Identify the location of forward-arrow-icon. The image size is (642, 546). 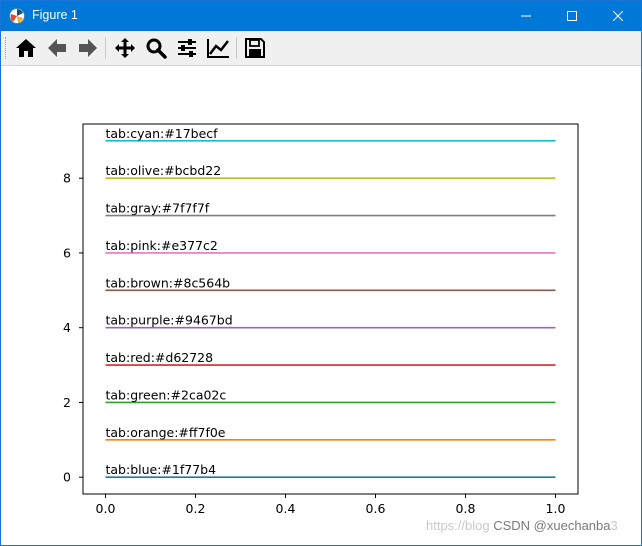
(88, 48).